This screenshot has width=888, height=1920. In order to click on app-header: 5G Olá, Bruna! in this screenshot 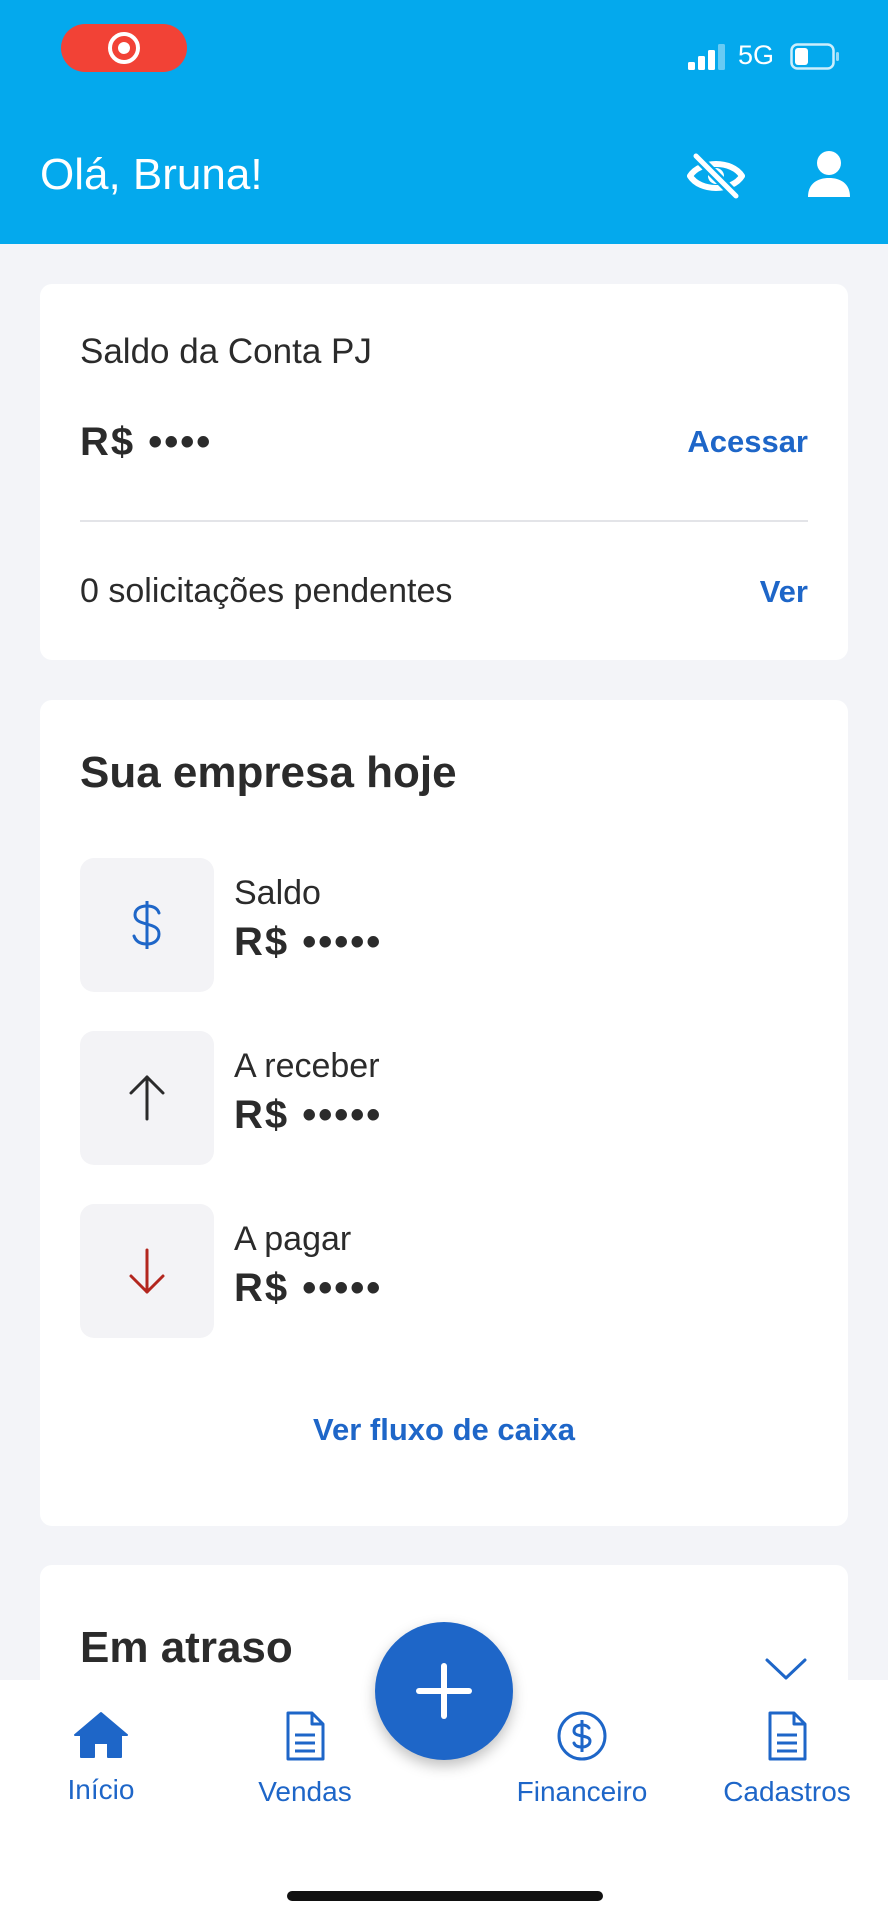, I will do `click(444, 122)`.